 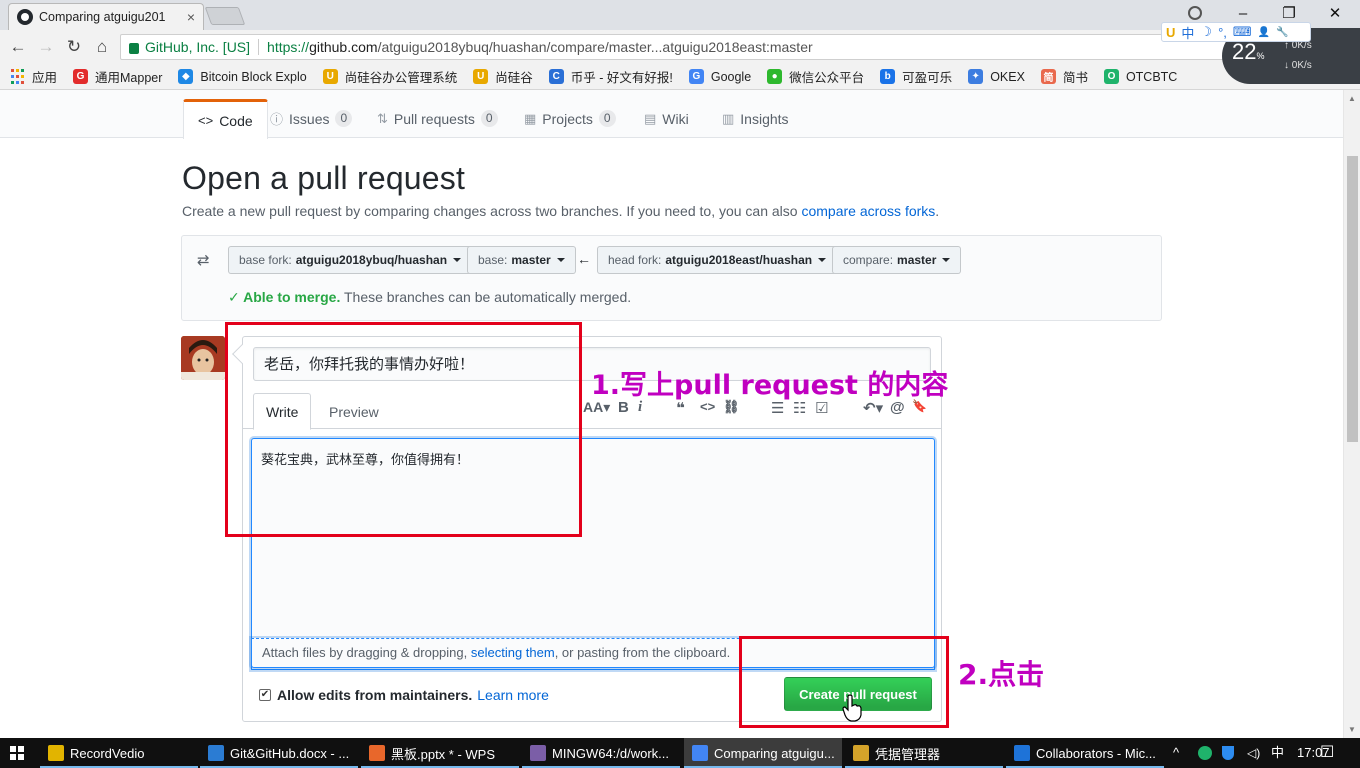 What do you see at coordinates (717, 260) in the screenshot?
I see `head-fork-select: head fork: atguigu2018east/huashan` at bounding box center [717, 260].